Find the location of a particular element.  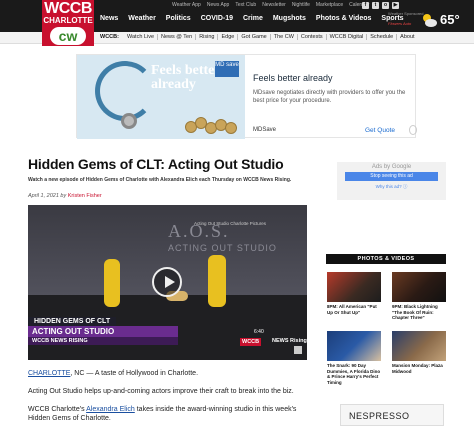

video-wall-subtitle: ACTING OUT STUDIO is located at coordinates (222, 248).